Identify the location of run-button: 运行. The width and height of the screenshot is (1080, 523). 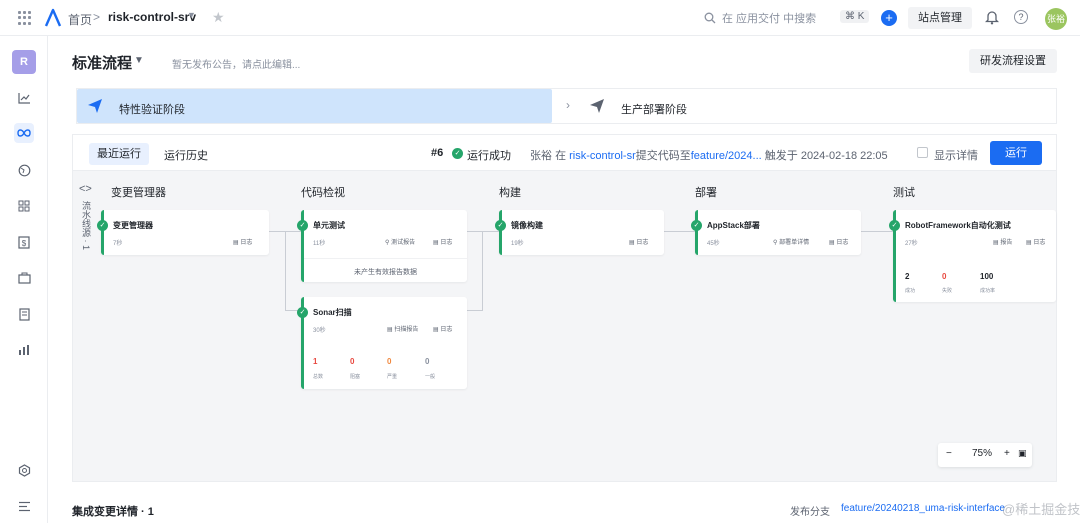
(1016, 153).